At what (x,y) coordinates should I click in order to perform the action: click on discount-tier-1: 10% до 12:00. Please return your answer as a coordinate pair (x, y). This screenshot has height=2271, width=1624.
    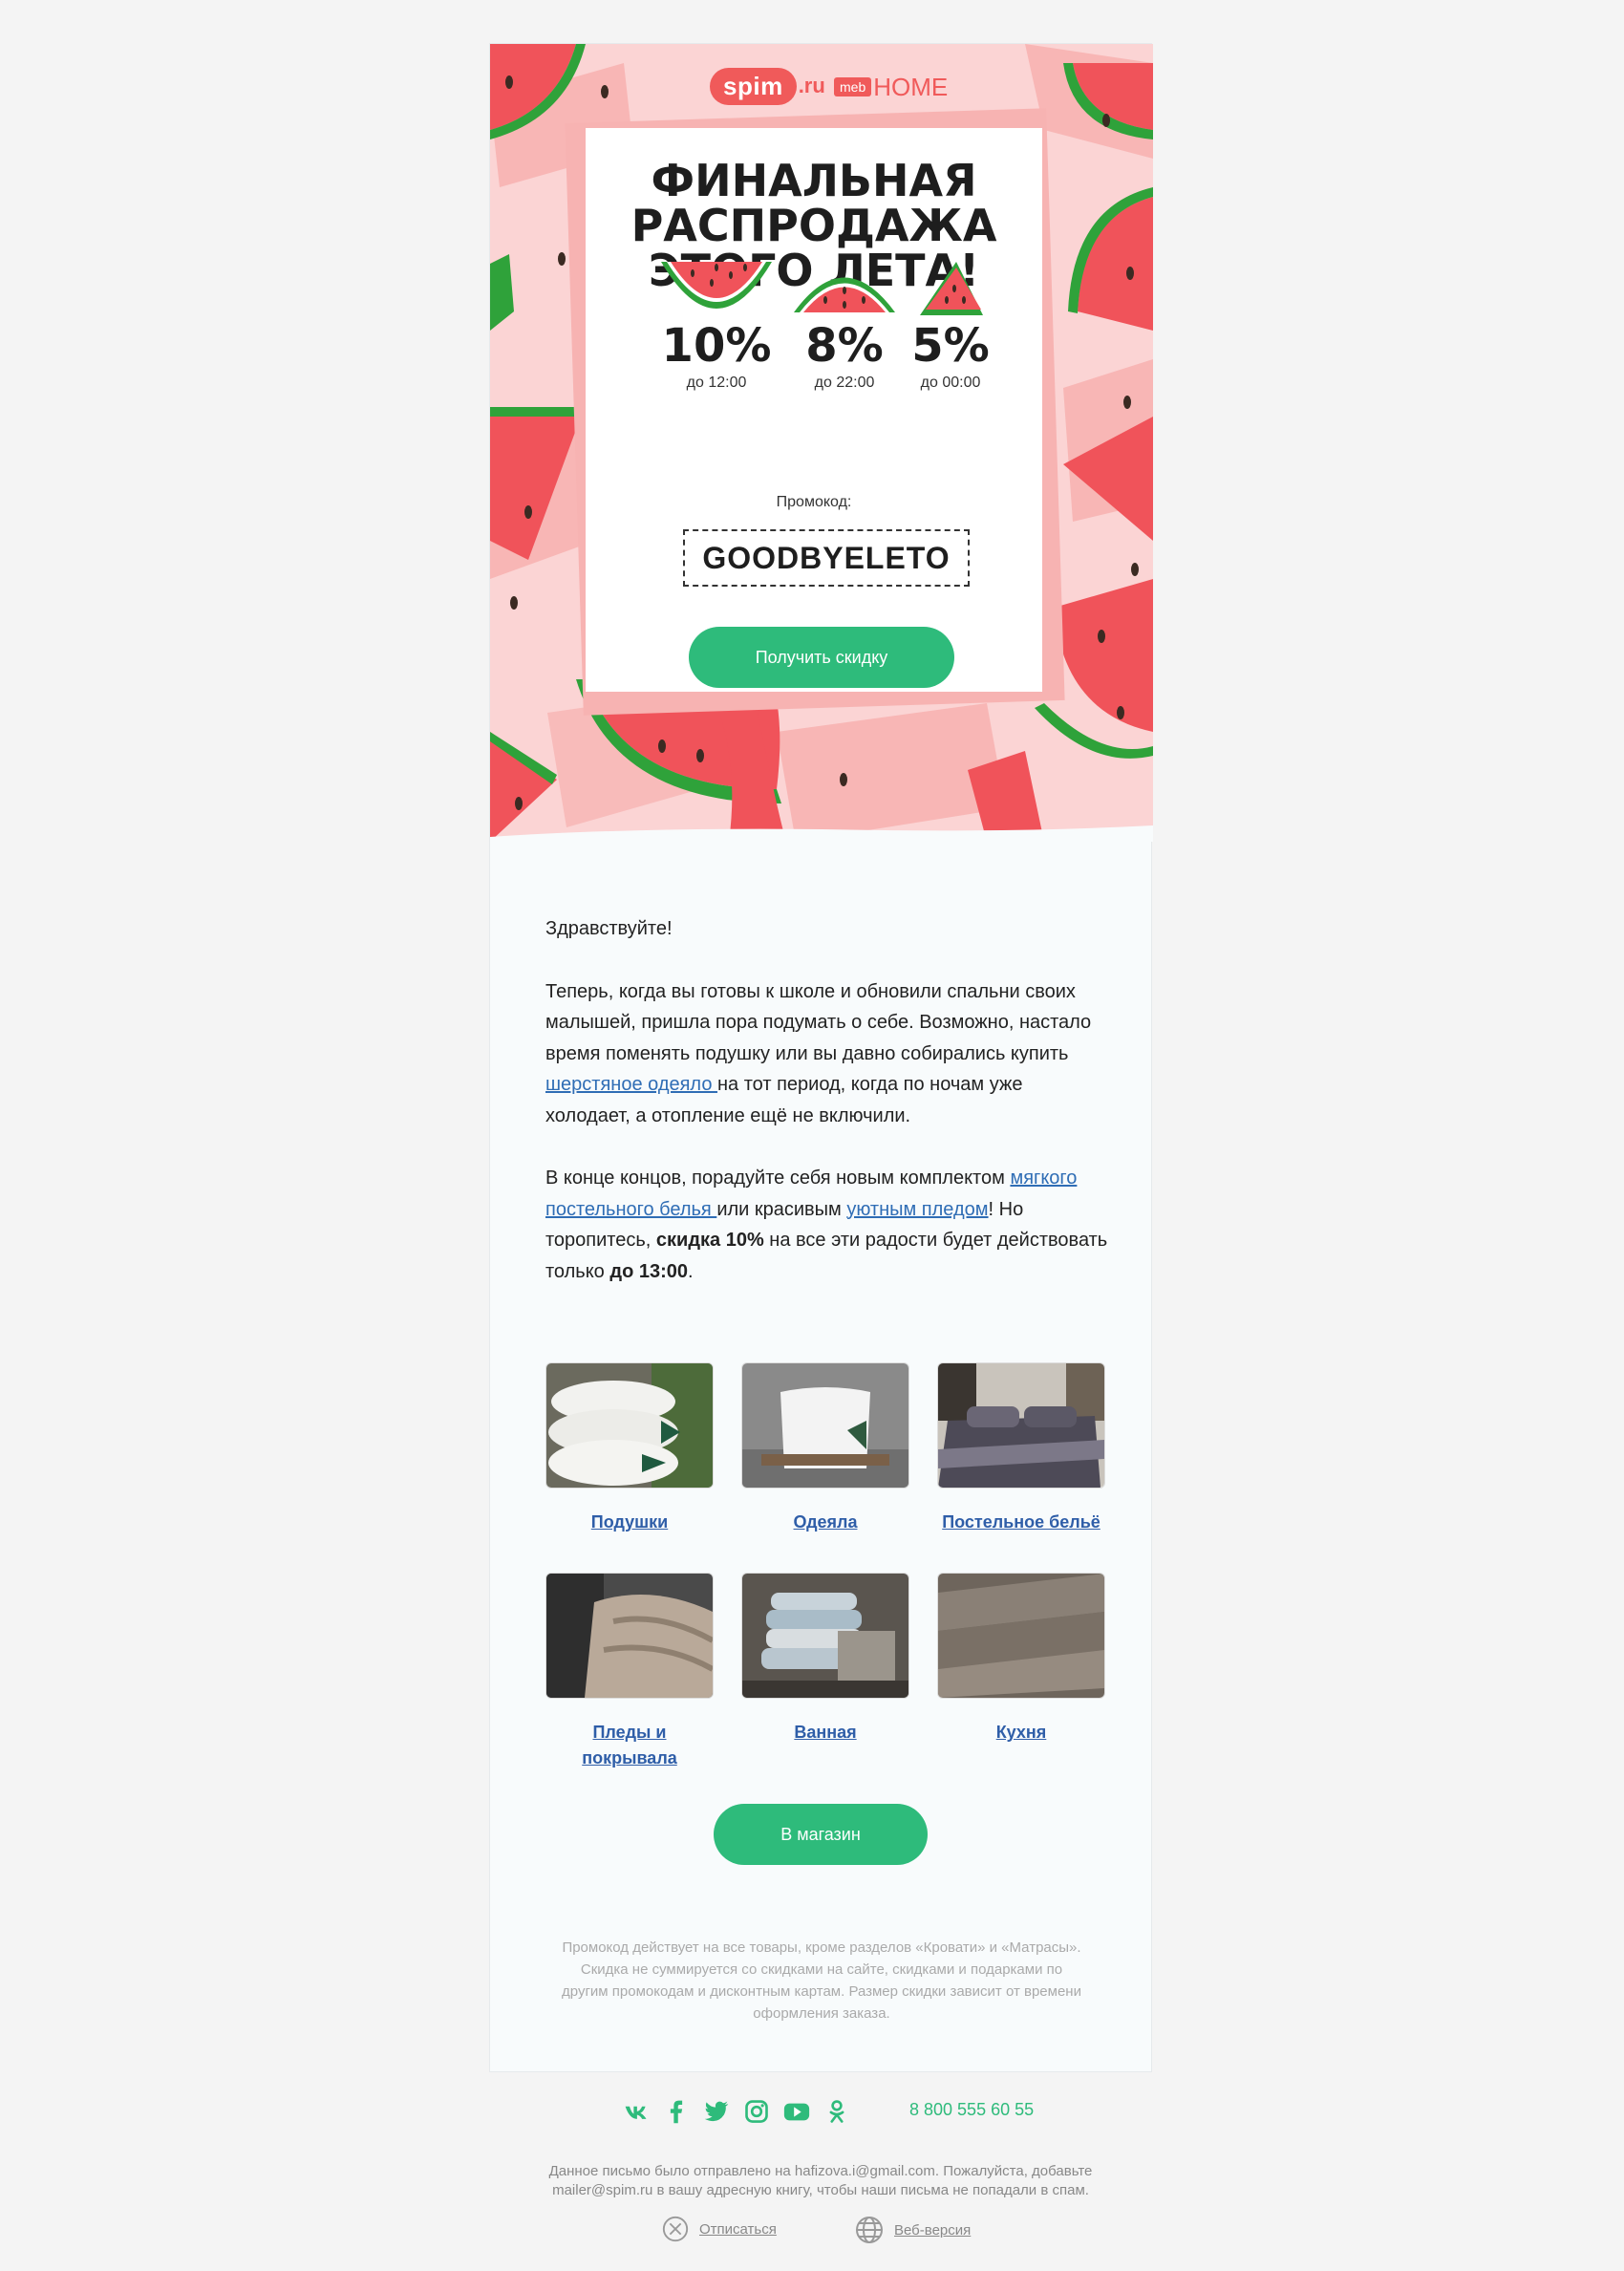
    Looking at the image, I should click on (717, 327).